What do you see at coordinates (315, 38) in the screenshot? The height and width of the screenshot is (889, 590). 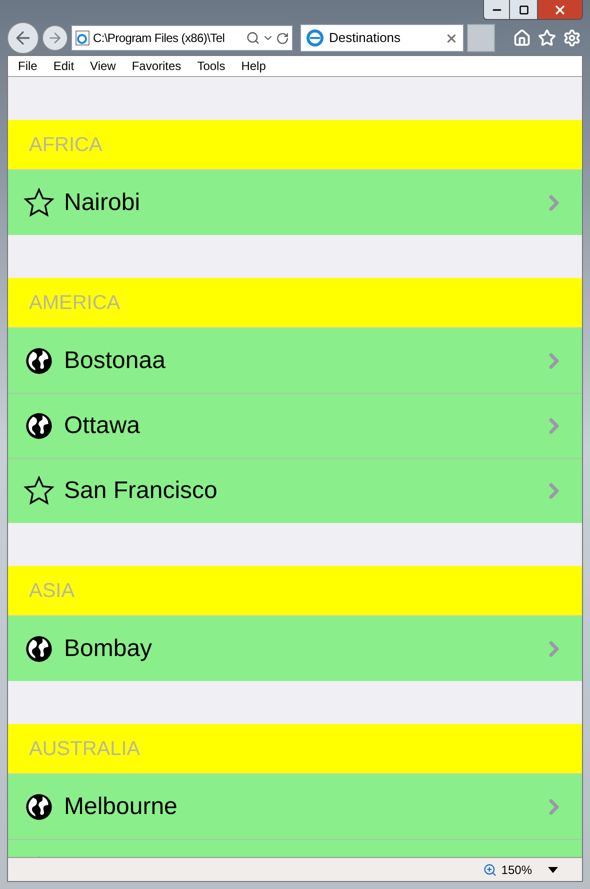 I see `browser-logo-icon` at bounding box center [315, 38].